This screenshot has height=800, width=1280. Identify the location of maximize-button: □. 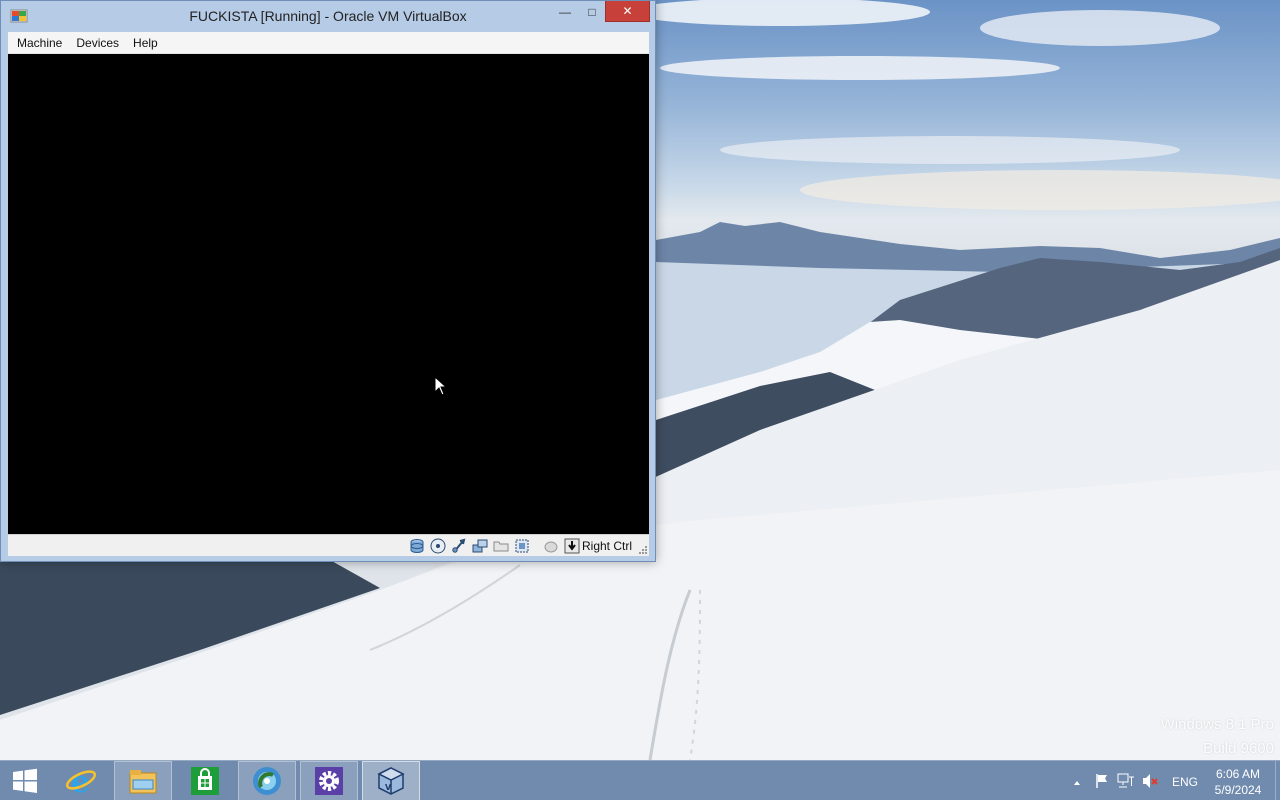
(592, 11).